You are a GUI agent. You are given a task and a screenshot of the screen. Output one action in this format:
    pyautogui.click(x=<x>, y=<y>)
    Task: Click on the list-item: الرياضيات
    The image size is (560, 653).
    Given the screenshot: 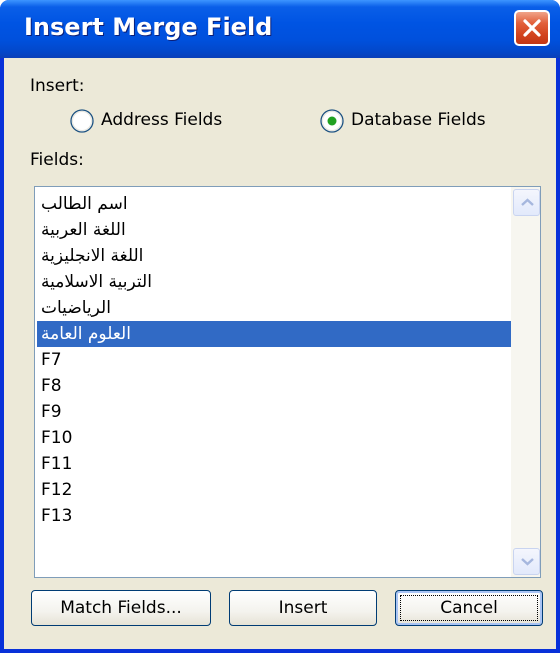 What is the action you would take?
    pyautogui.click(x=275, y=308)
    